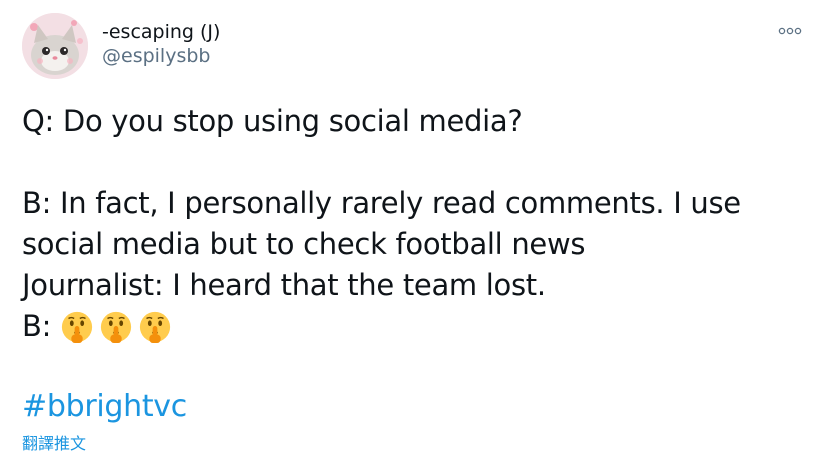  What do you see at coordinates (412, 326) in the screenshot?
I see `tweet-emoji-line: B:` at bounding box center [412, 326].